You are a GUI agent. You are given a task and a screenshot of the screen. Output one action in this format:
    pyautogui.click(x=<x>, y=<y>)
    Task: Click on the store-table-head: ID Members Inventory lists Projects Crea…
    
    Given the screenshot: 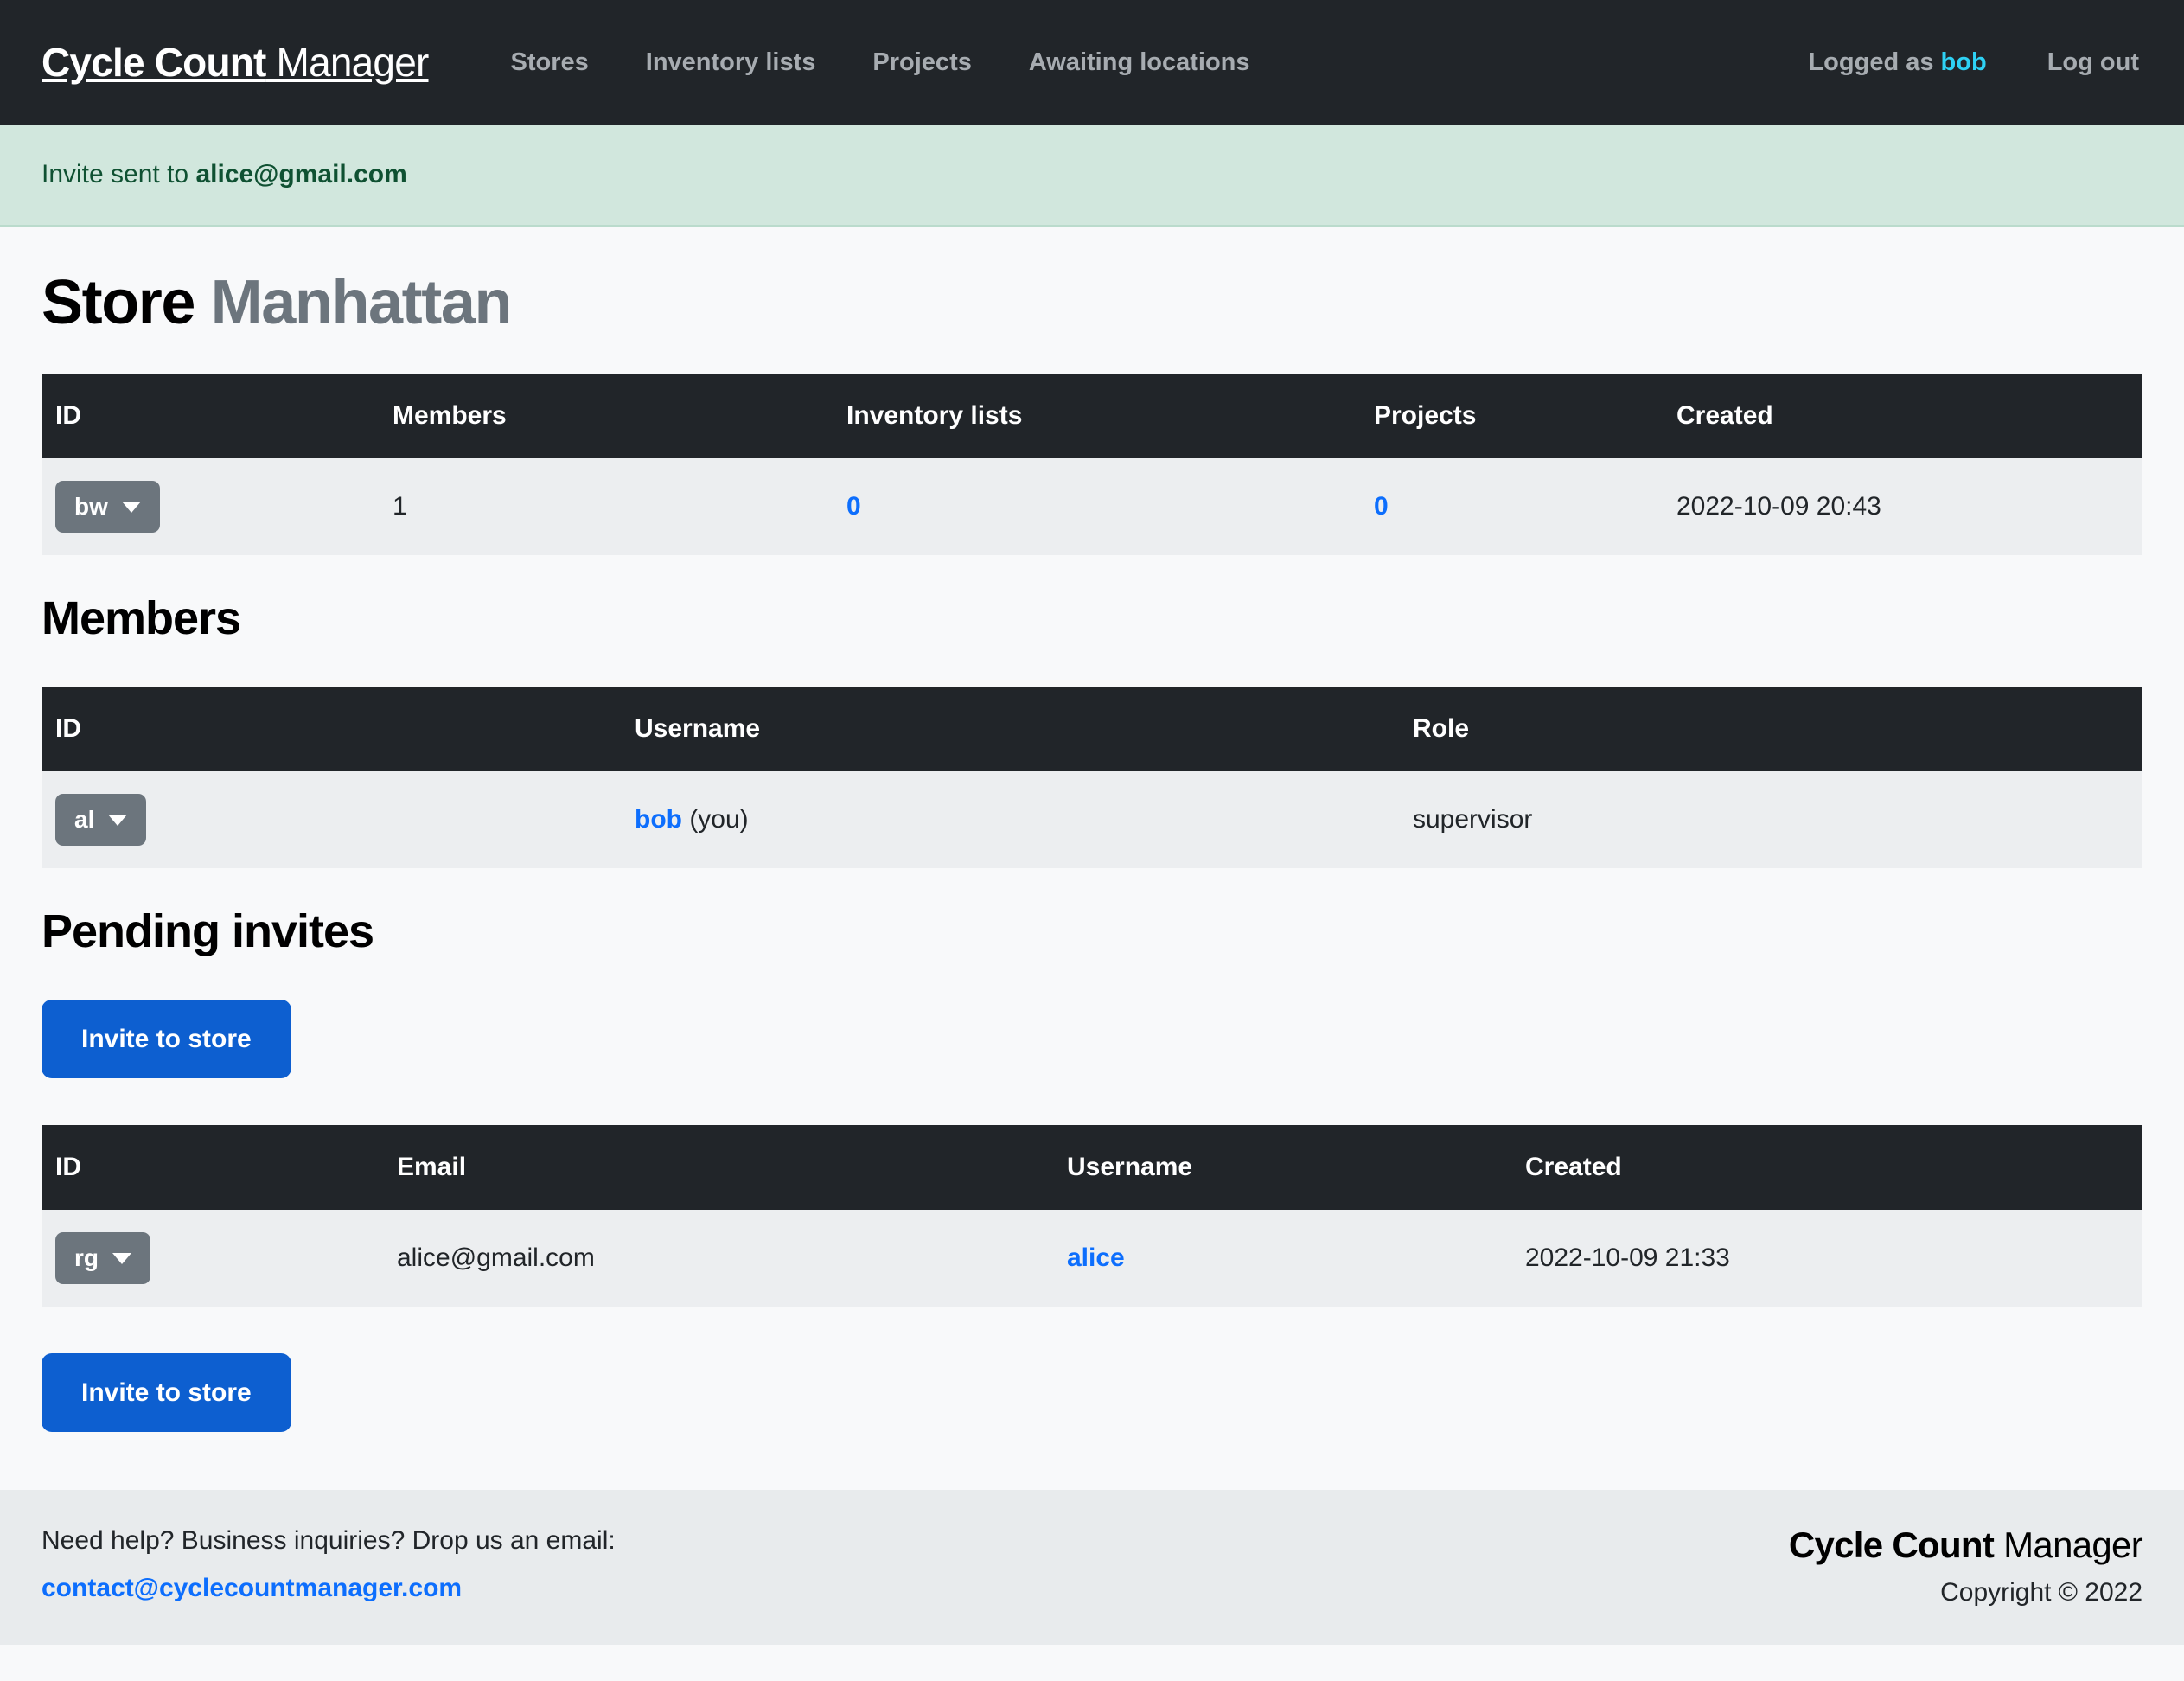 What is the action you would take?
    pyautogui.click(x=1092, y=416)
    